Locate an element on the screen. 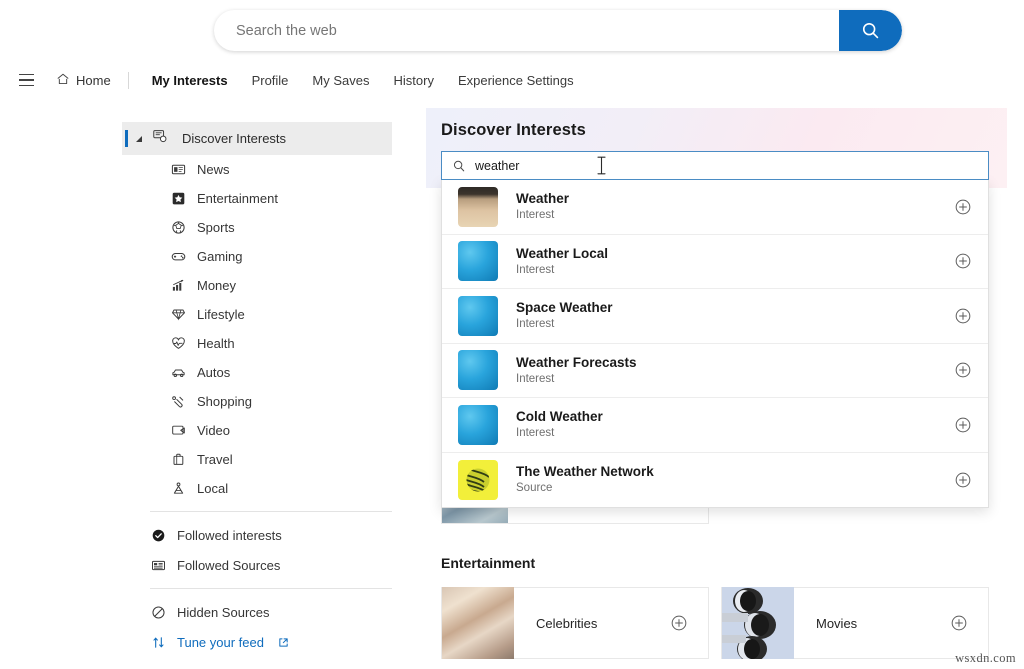 This screenshot has width=1024, height=669. sidebar-item-gaming: Gaming is located at coordinates (257, 256).